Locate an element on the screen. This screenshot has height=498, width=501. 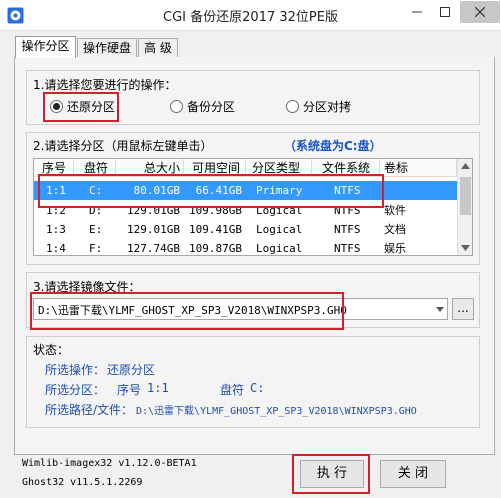
status-operation-label: 所选操作： is located at coordinates (75, 370).